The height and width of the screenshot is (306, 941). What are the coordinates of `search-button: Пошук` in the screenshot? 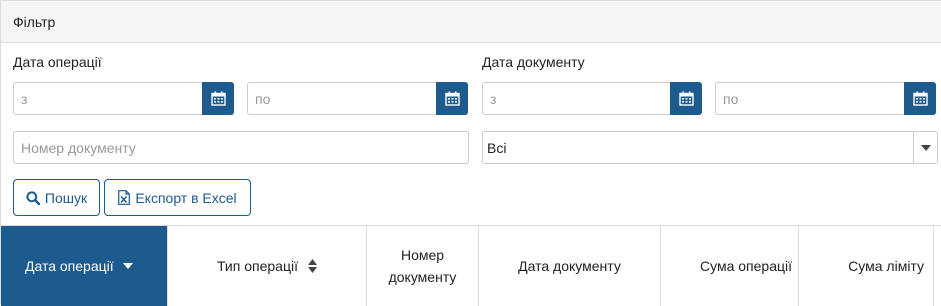 It's located at (56, 197).